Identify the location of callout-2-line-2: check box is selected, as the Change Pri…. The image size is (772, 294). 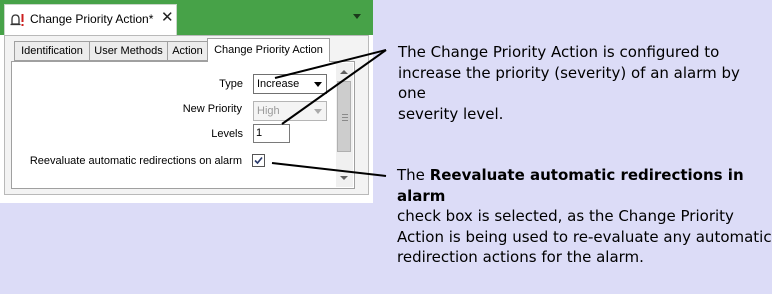
(565, 216).